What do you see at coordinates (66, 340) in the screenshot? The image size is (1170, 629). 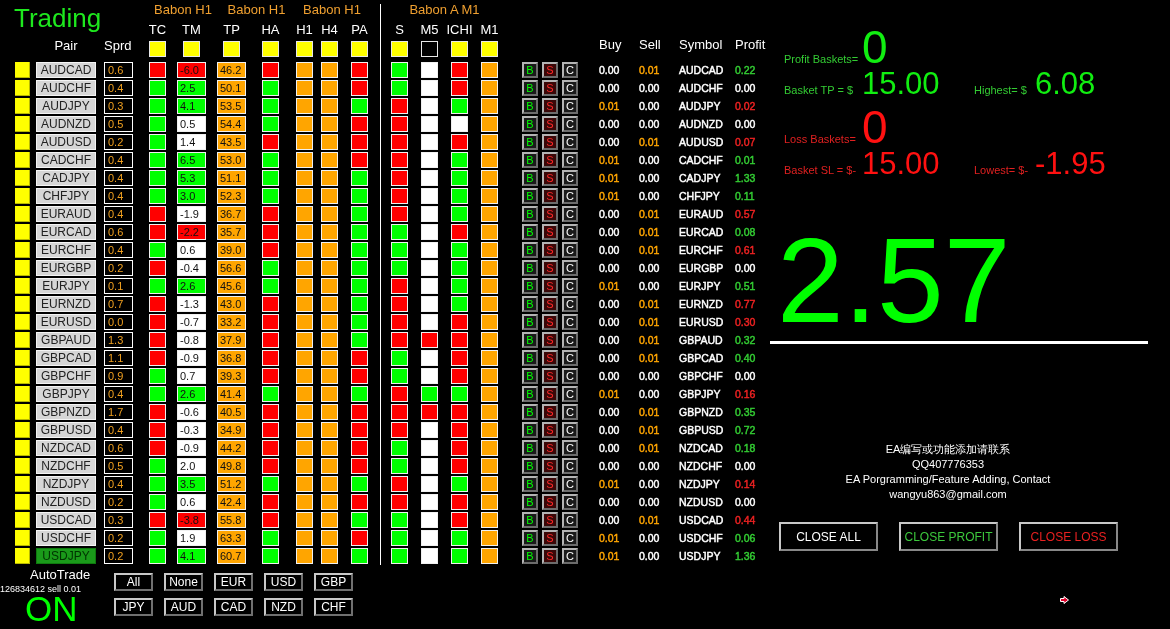 I see `pair-button: GBPAUD` at bounding box center [66, 340].